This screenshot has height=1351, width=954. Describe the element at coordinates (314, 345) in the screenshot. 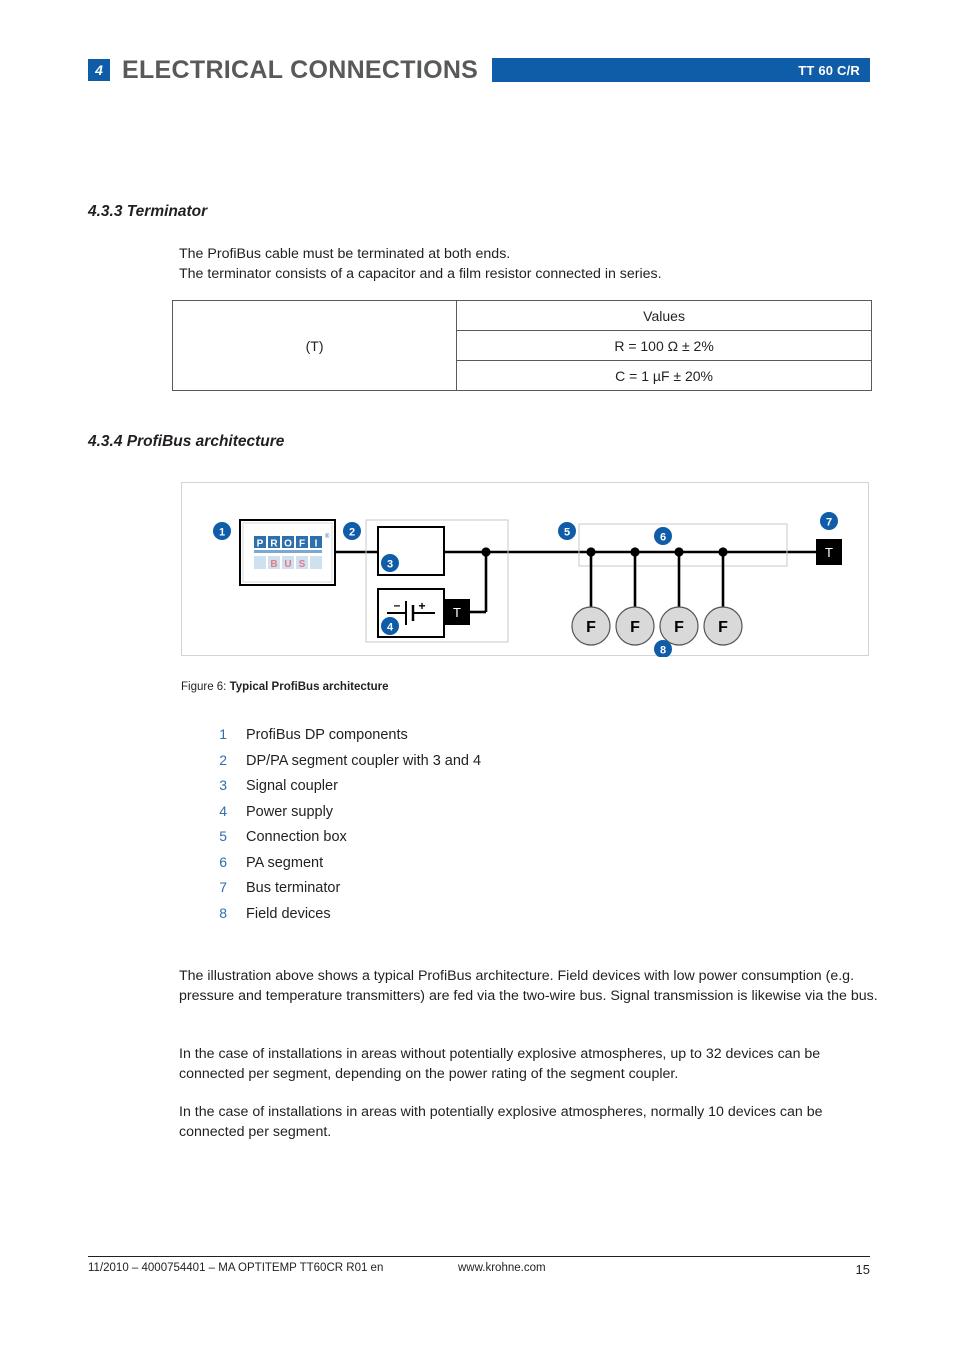

I see `terminator-row-label: (T)` at that location.